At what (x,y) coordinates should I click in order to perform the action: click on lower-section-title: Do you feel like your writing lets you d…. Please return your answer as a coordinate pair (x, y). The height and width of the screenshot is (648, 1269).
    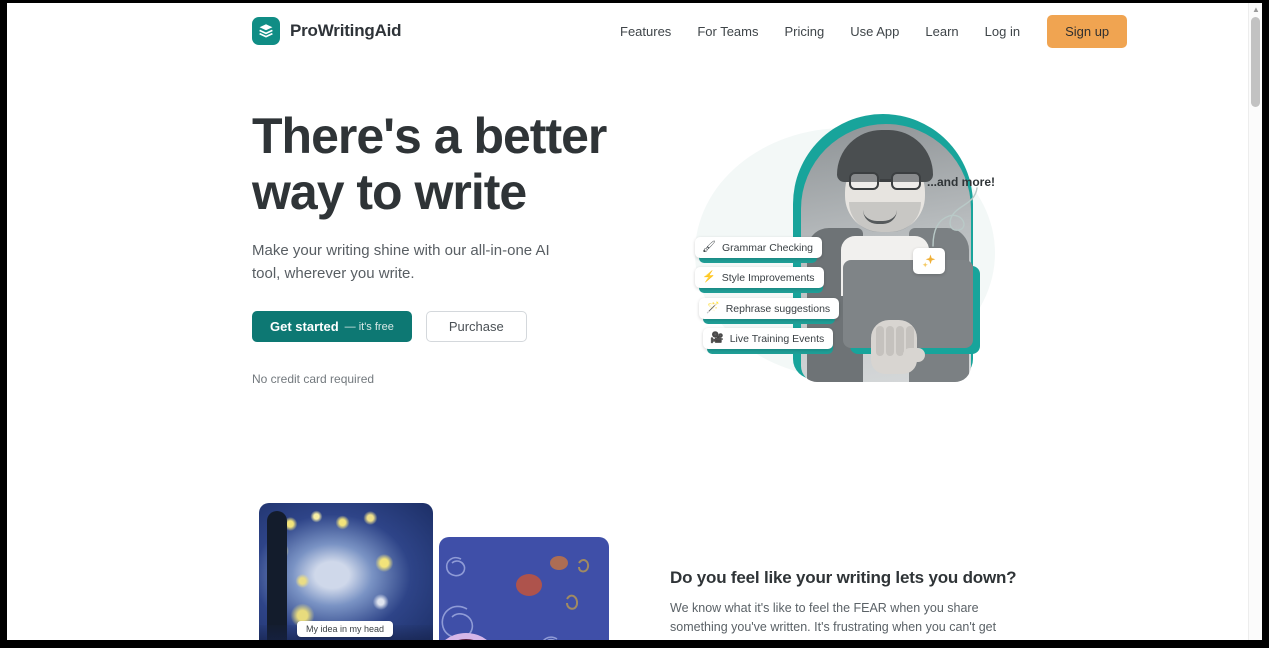
    Looking at the image, I should click on (843, 577).